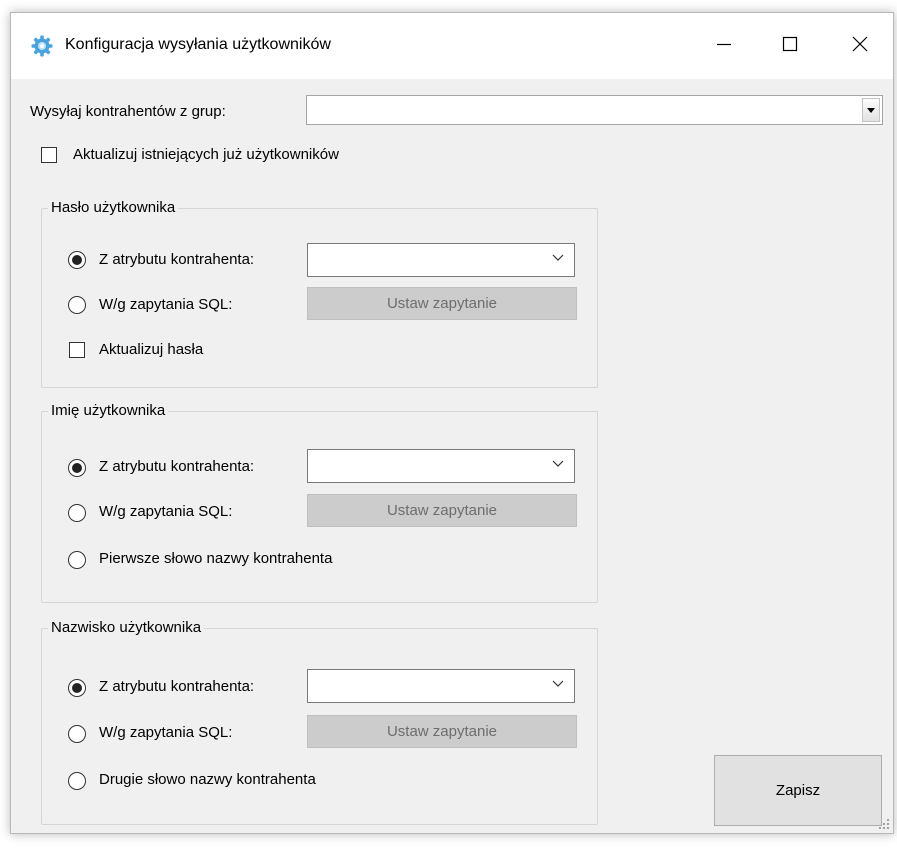 The height and width of the screenshot is (850, 897). What do you see at coordinates (77, 350) in the screenshot?
I see `update-passwords-checkbox` at bounding box center [77, 350].